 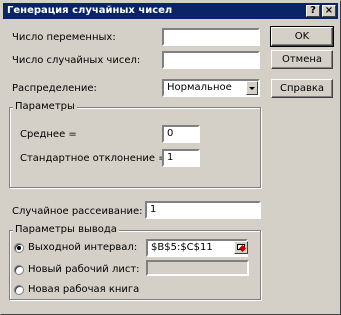 I want to click on new-worksheet-radio, so click(x=19, y=270).